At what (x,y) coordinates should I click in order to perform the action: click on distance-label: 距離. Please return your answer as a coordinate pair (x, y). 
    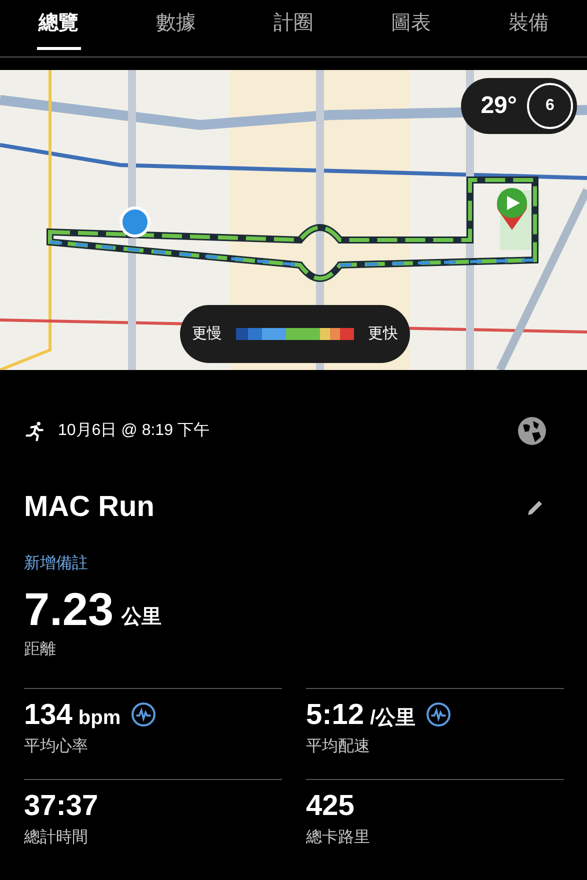
    Looking at the image, I should click on (40, 650).